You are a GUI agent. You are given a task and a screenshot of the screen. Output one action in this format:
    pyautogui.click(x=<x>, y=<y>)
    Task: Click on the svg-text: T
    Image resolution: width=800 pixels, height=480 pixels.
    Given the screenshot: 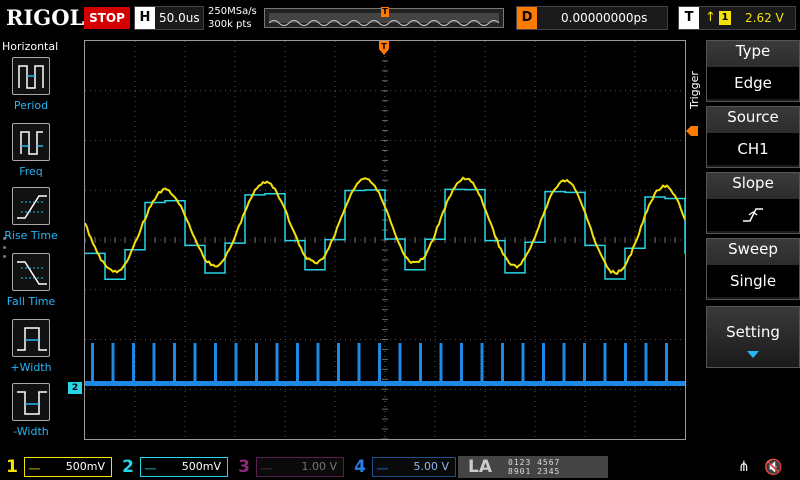 What is the action you would take?
    pyautogui.click(x=384, y=46)
    